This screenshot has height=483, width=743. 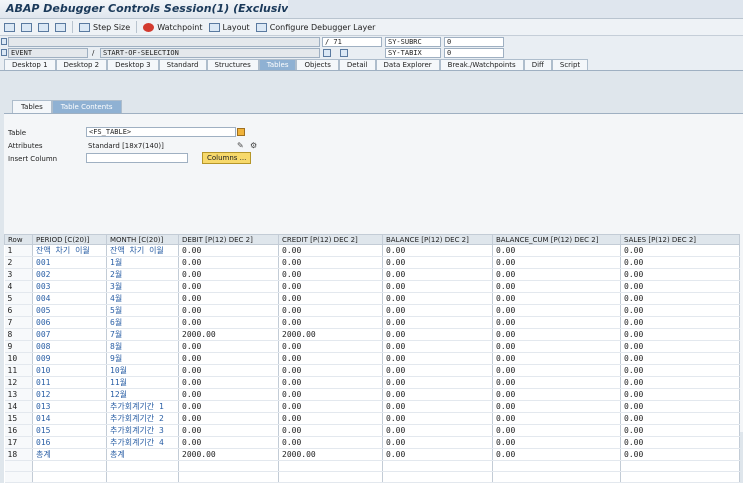 What do you see at coordinates (69, 394) in the screenshot?
I see `table-cell: 012` at bounding box center [69, 394].